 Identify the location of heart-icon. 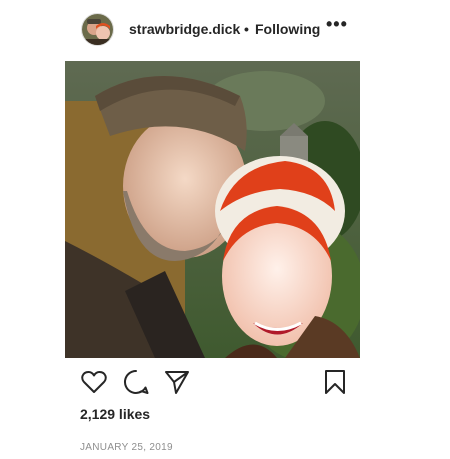
(94, 382).